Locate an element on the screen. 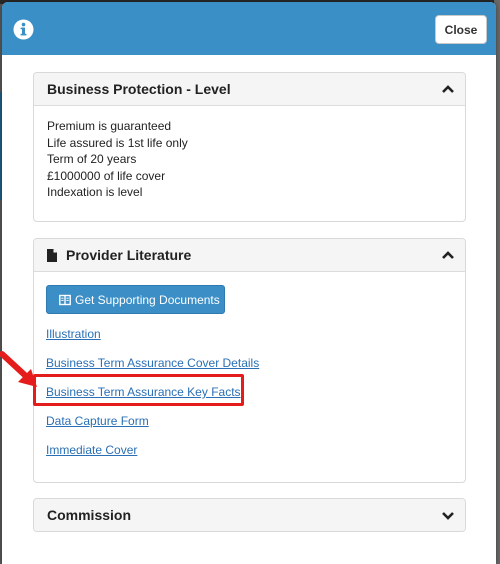 Image resolution: width=500 pixels, height=564 pixels. provider-literature-header: Provider Literature is located at coordinates (249, 255).